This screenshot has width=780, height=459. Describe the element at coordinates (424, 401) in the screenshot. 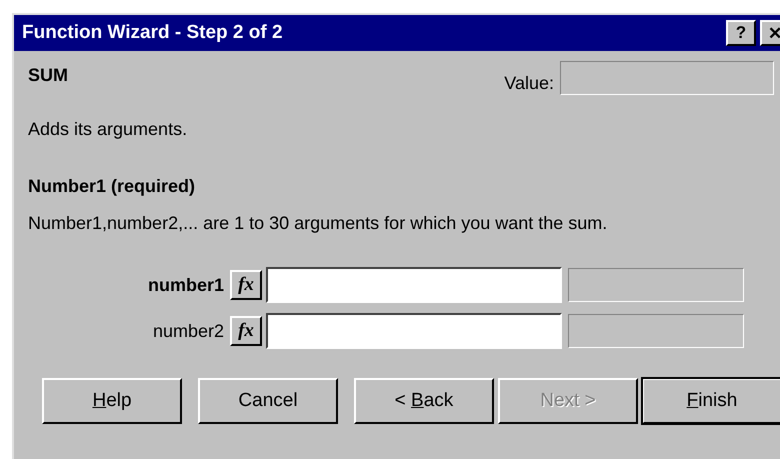

I see `dialog-button: < Back` at that location.